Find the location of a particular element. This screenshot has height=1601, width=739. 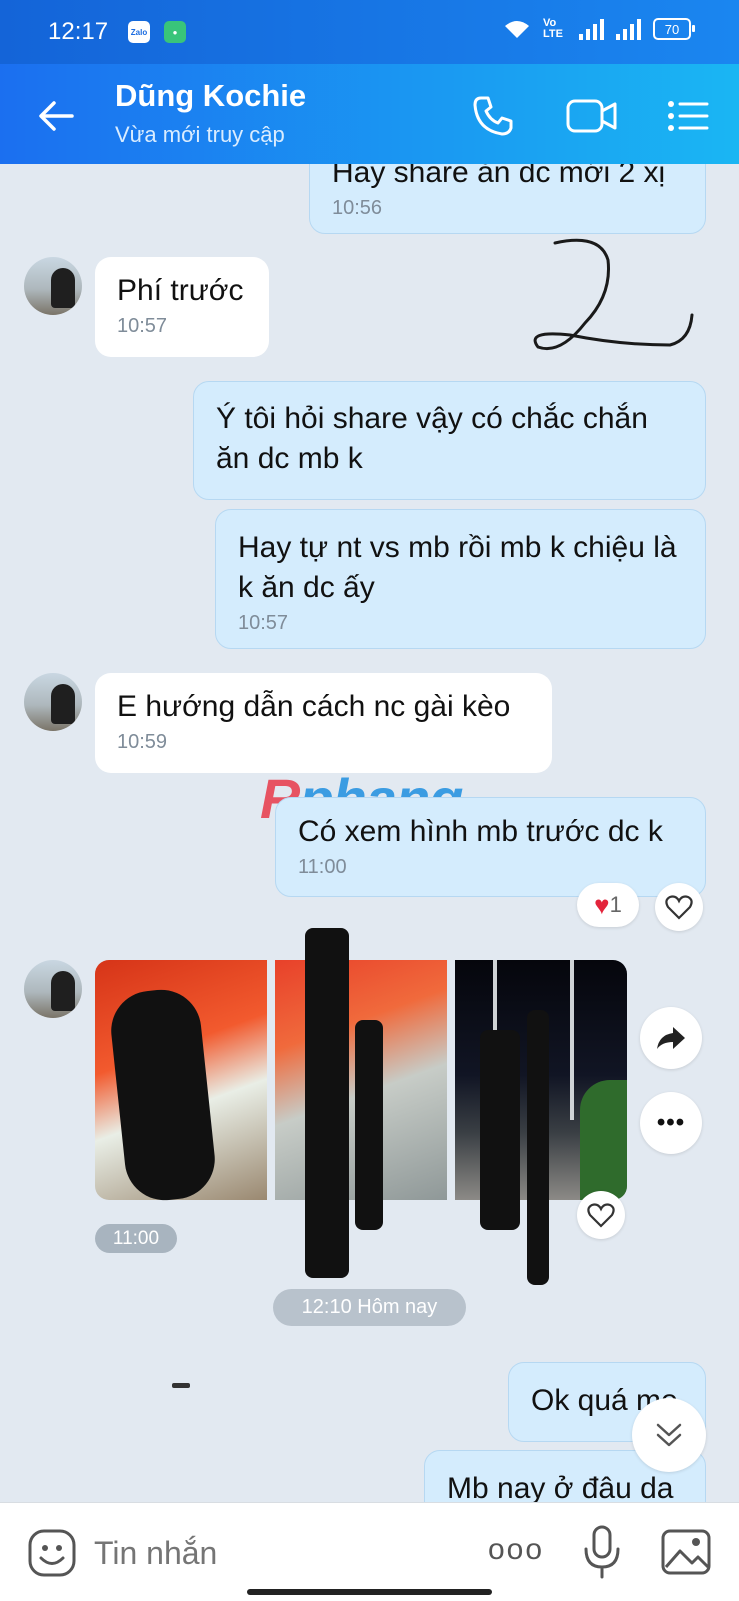

video-call-icon is located at coordinates (592, 116).